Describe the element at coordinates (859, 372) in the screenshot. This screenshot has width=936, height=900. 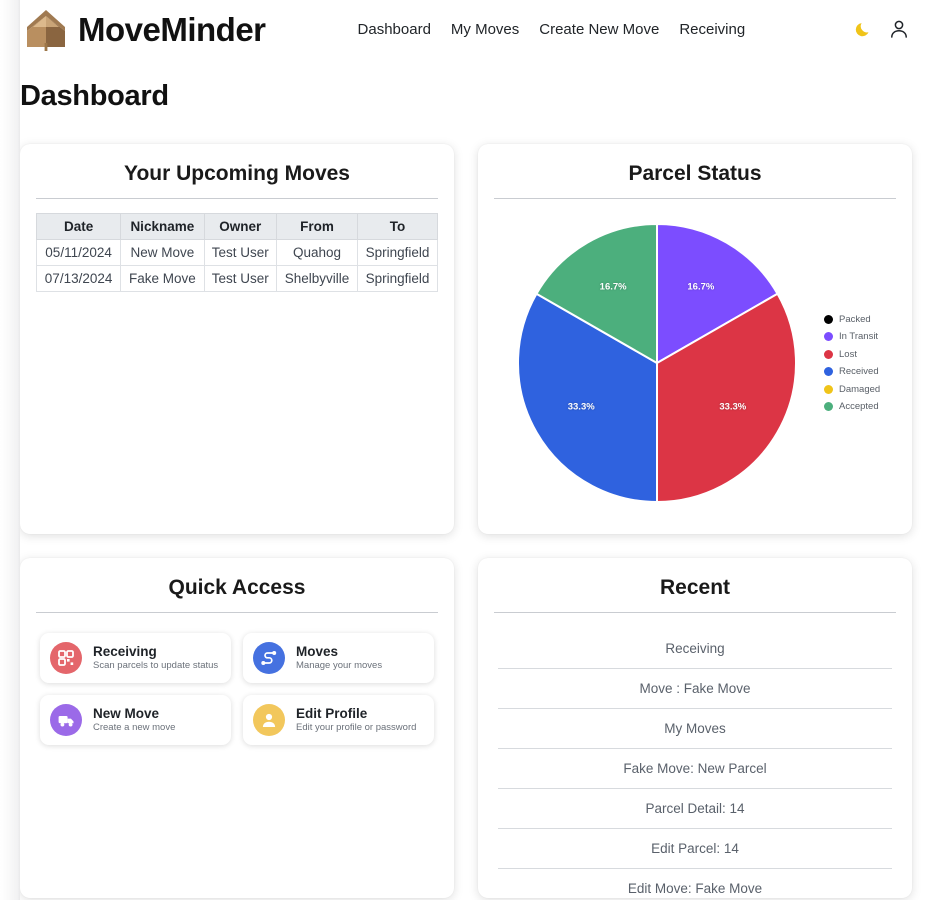
I see `legend-label: Received` at that location.